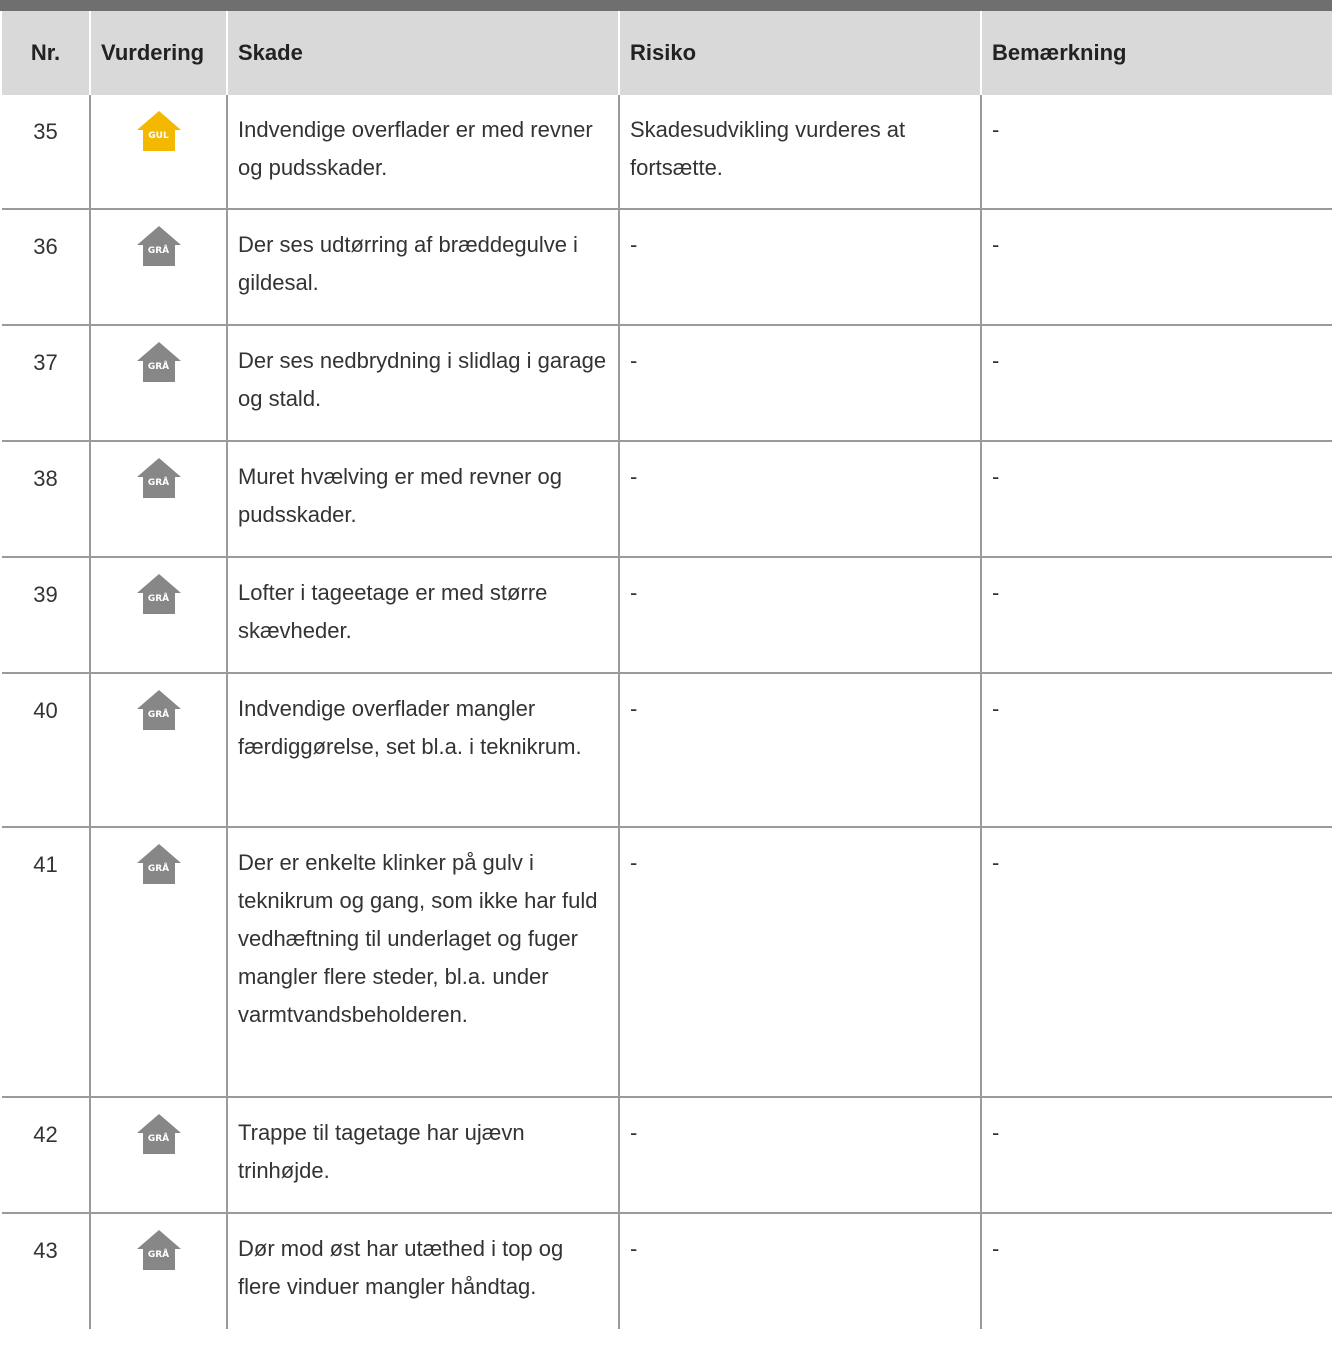  What do you see at coordinates (46, 152) in the screenshot?
I see `row-number: 35` at bounding box center [46, 152].